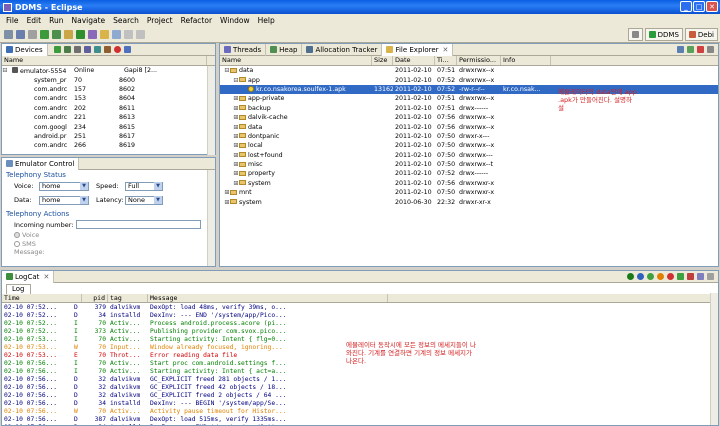  What do you see at coordinates (57, 49) in the screenshot?
I see `debug-process-icon` at bounding box center [57, 49].